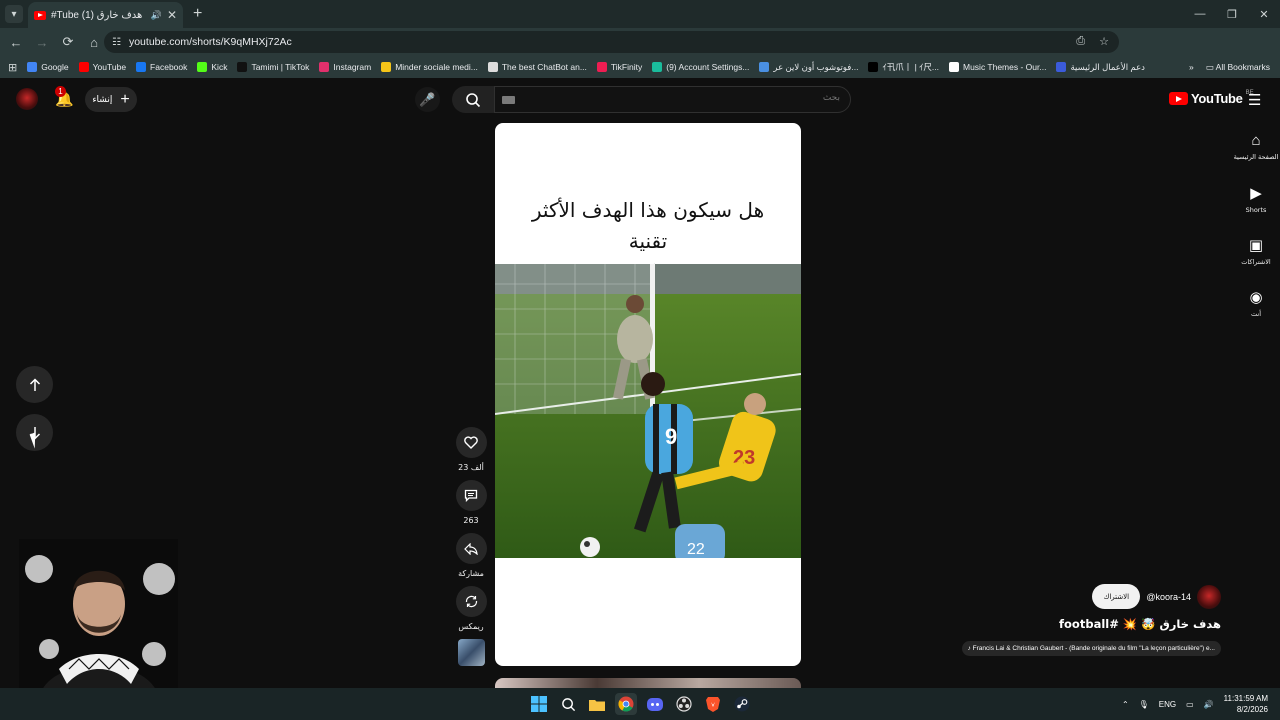 The image size is (1280, 720). Describe the element at coordinates (539, 704) in the screenshot. I see `windows-start-icon` at that location.